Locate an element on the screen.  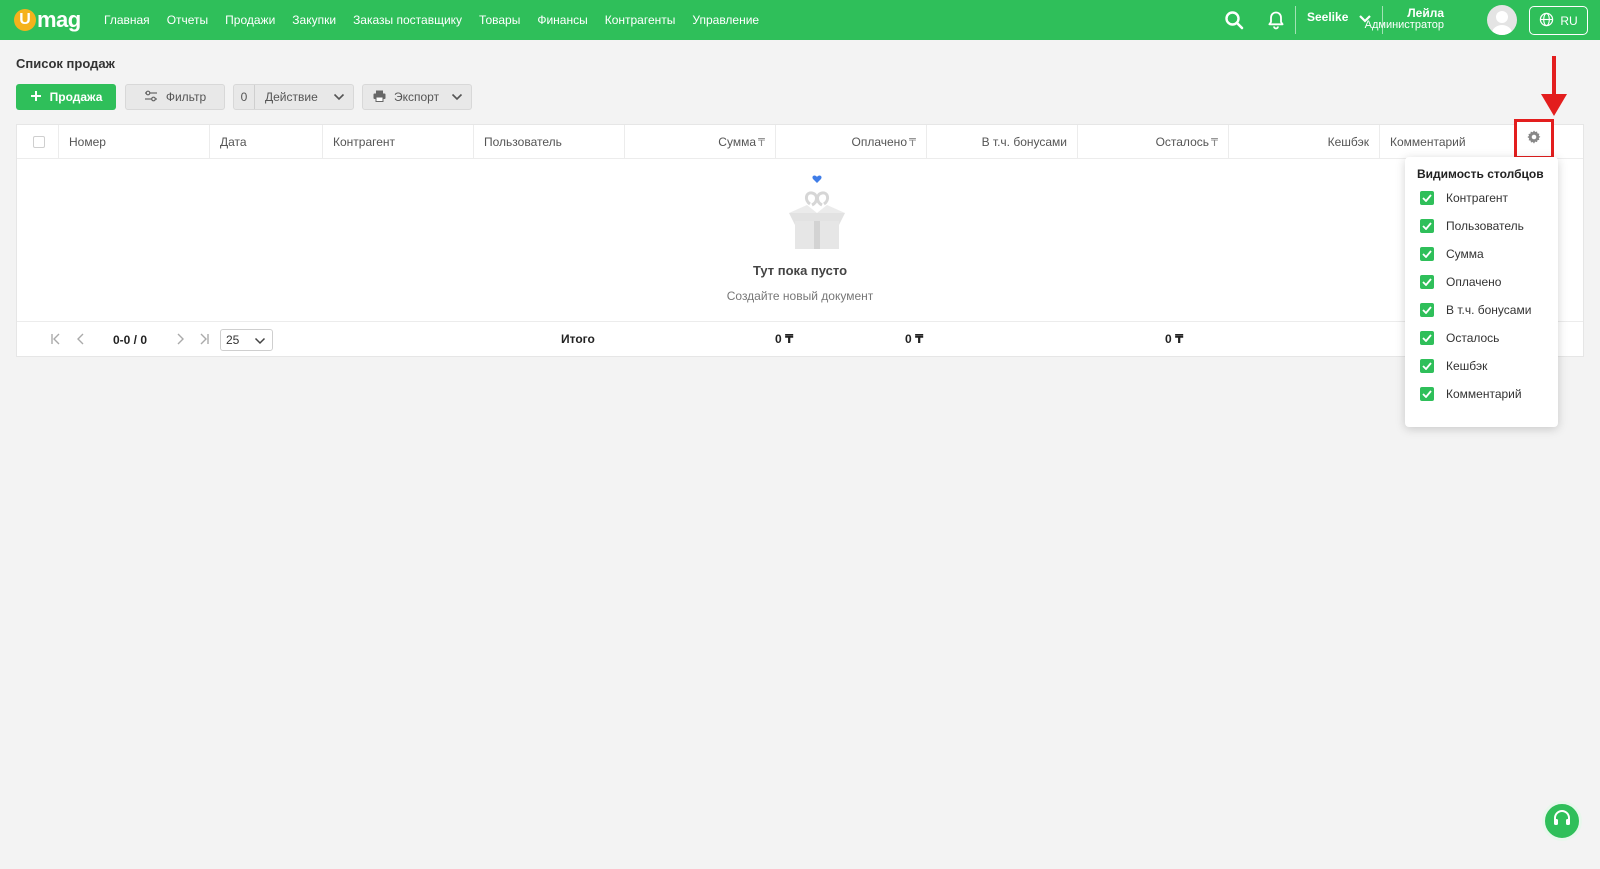
toggle-column-remaining: Осталось is located at coordinates (1459, 338).